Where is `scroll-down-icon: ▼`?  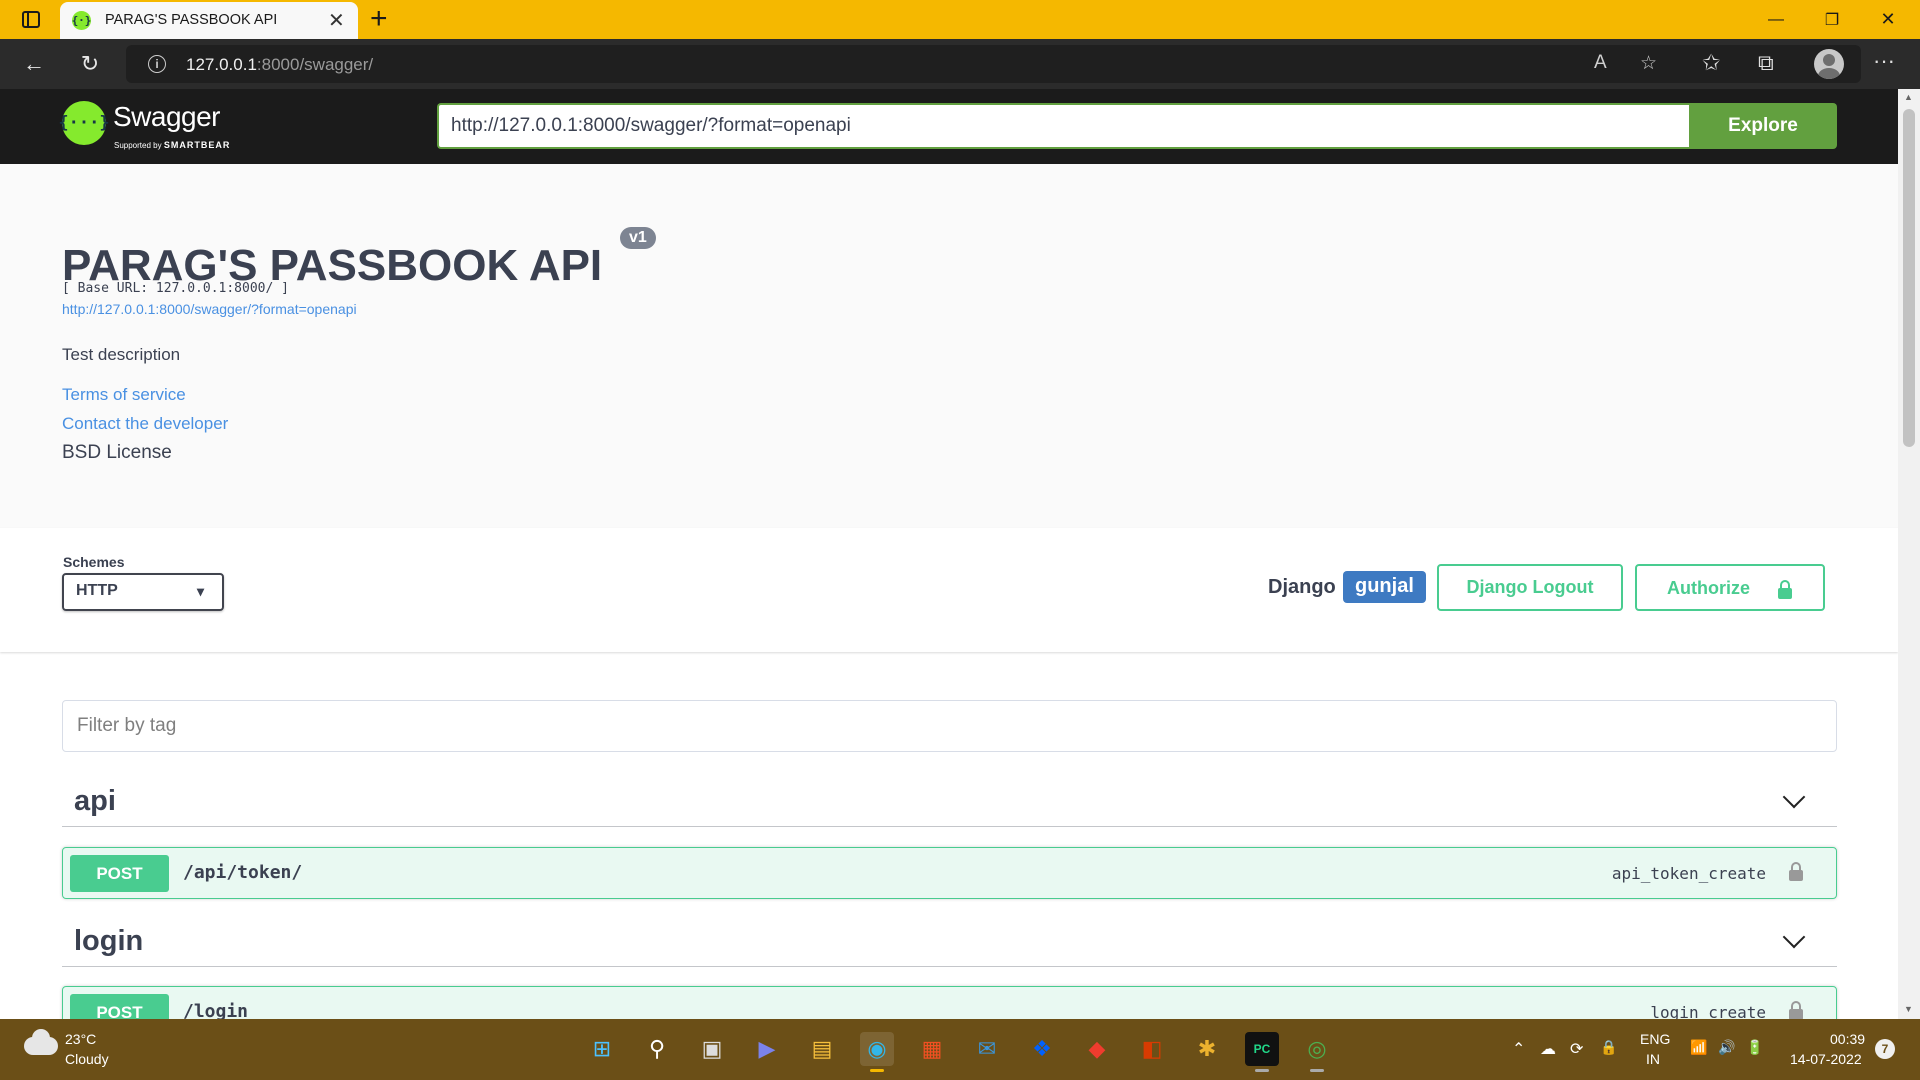 scroll-down-icon: ▼ is located at coordinates (1908, 1009).